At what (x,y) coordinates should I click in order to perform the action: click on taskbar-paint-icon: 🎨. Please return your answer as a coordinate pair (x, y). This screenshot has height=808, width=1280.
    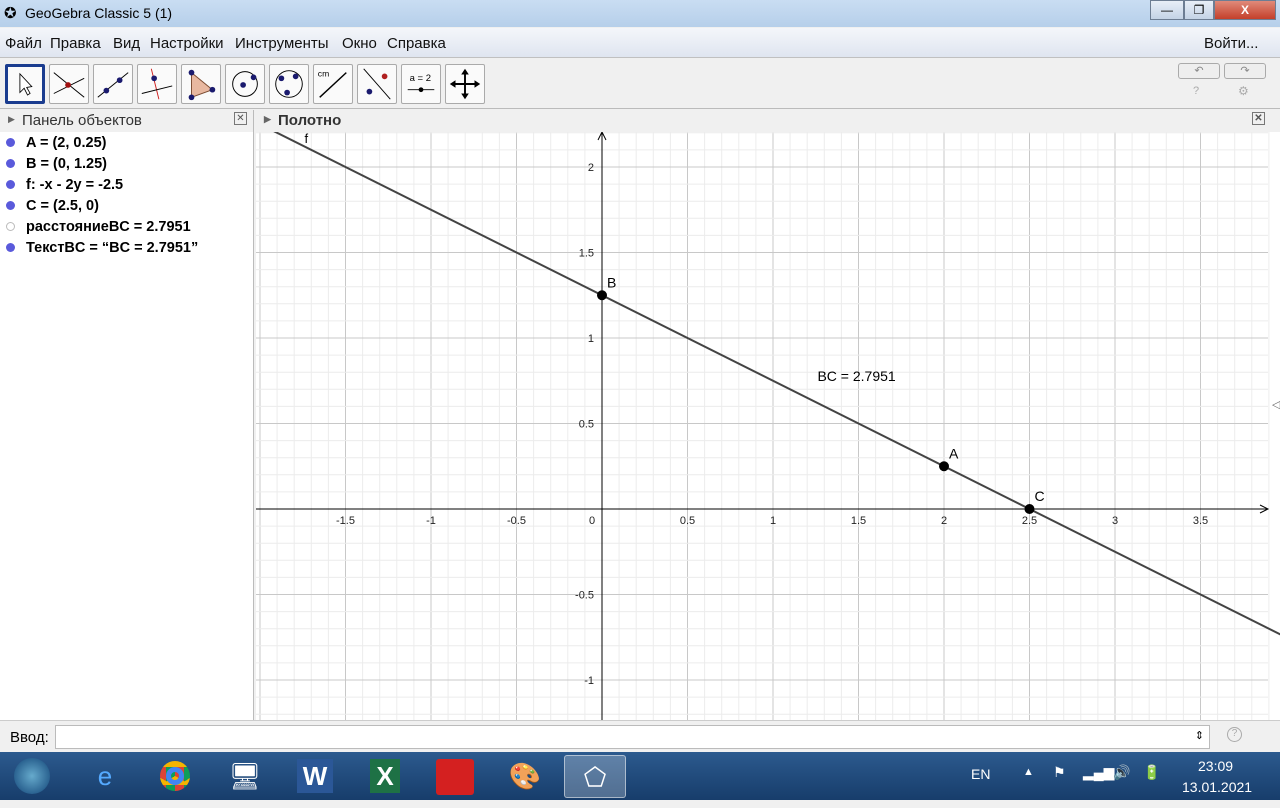
    Looking at the image, I should click on (525, 776).